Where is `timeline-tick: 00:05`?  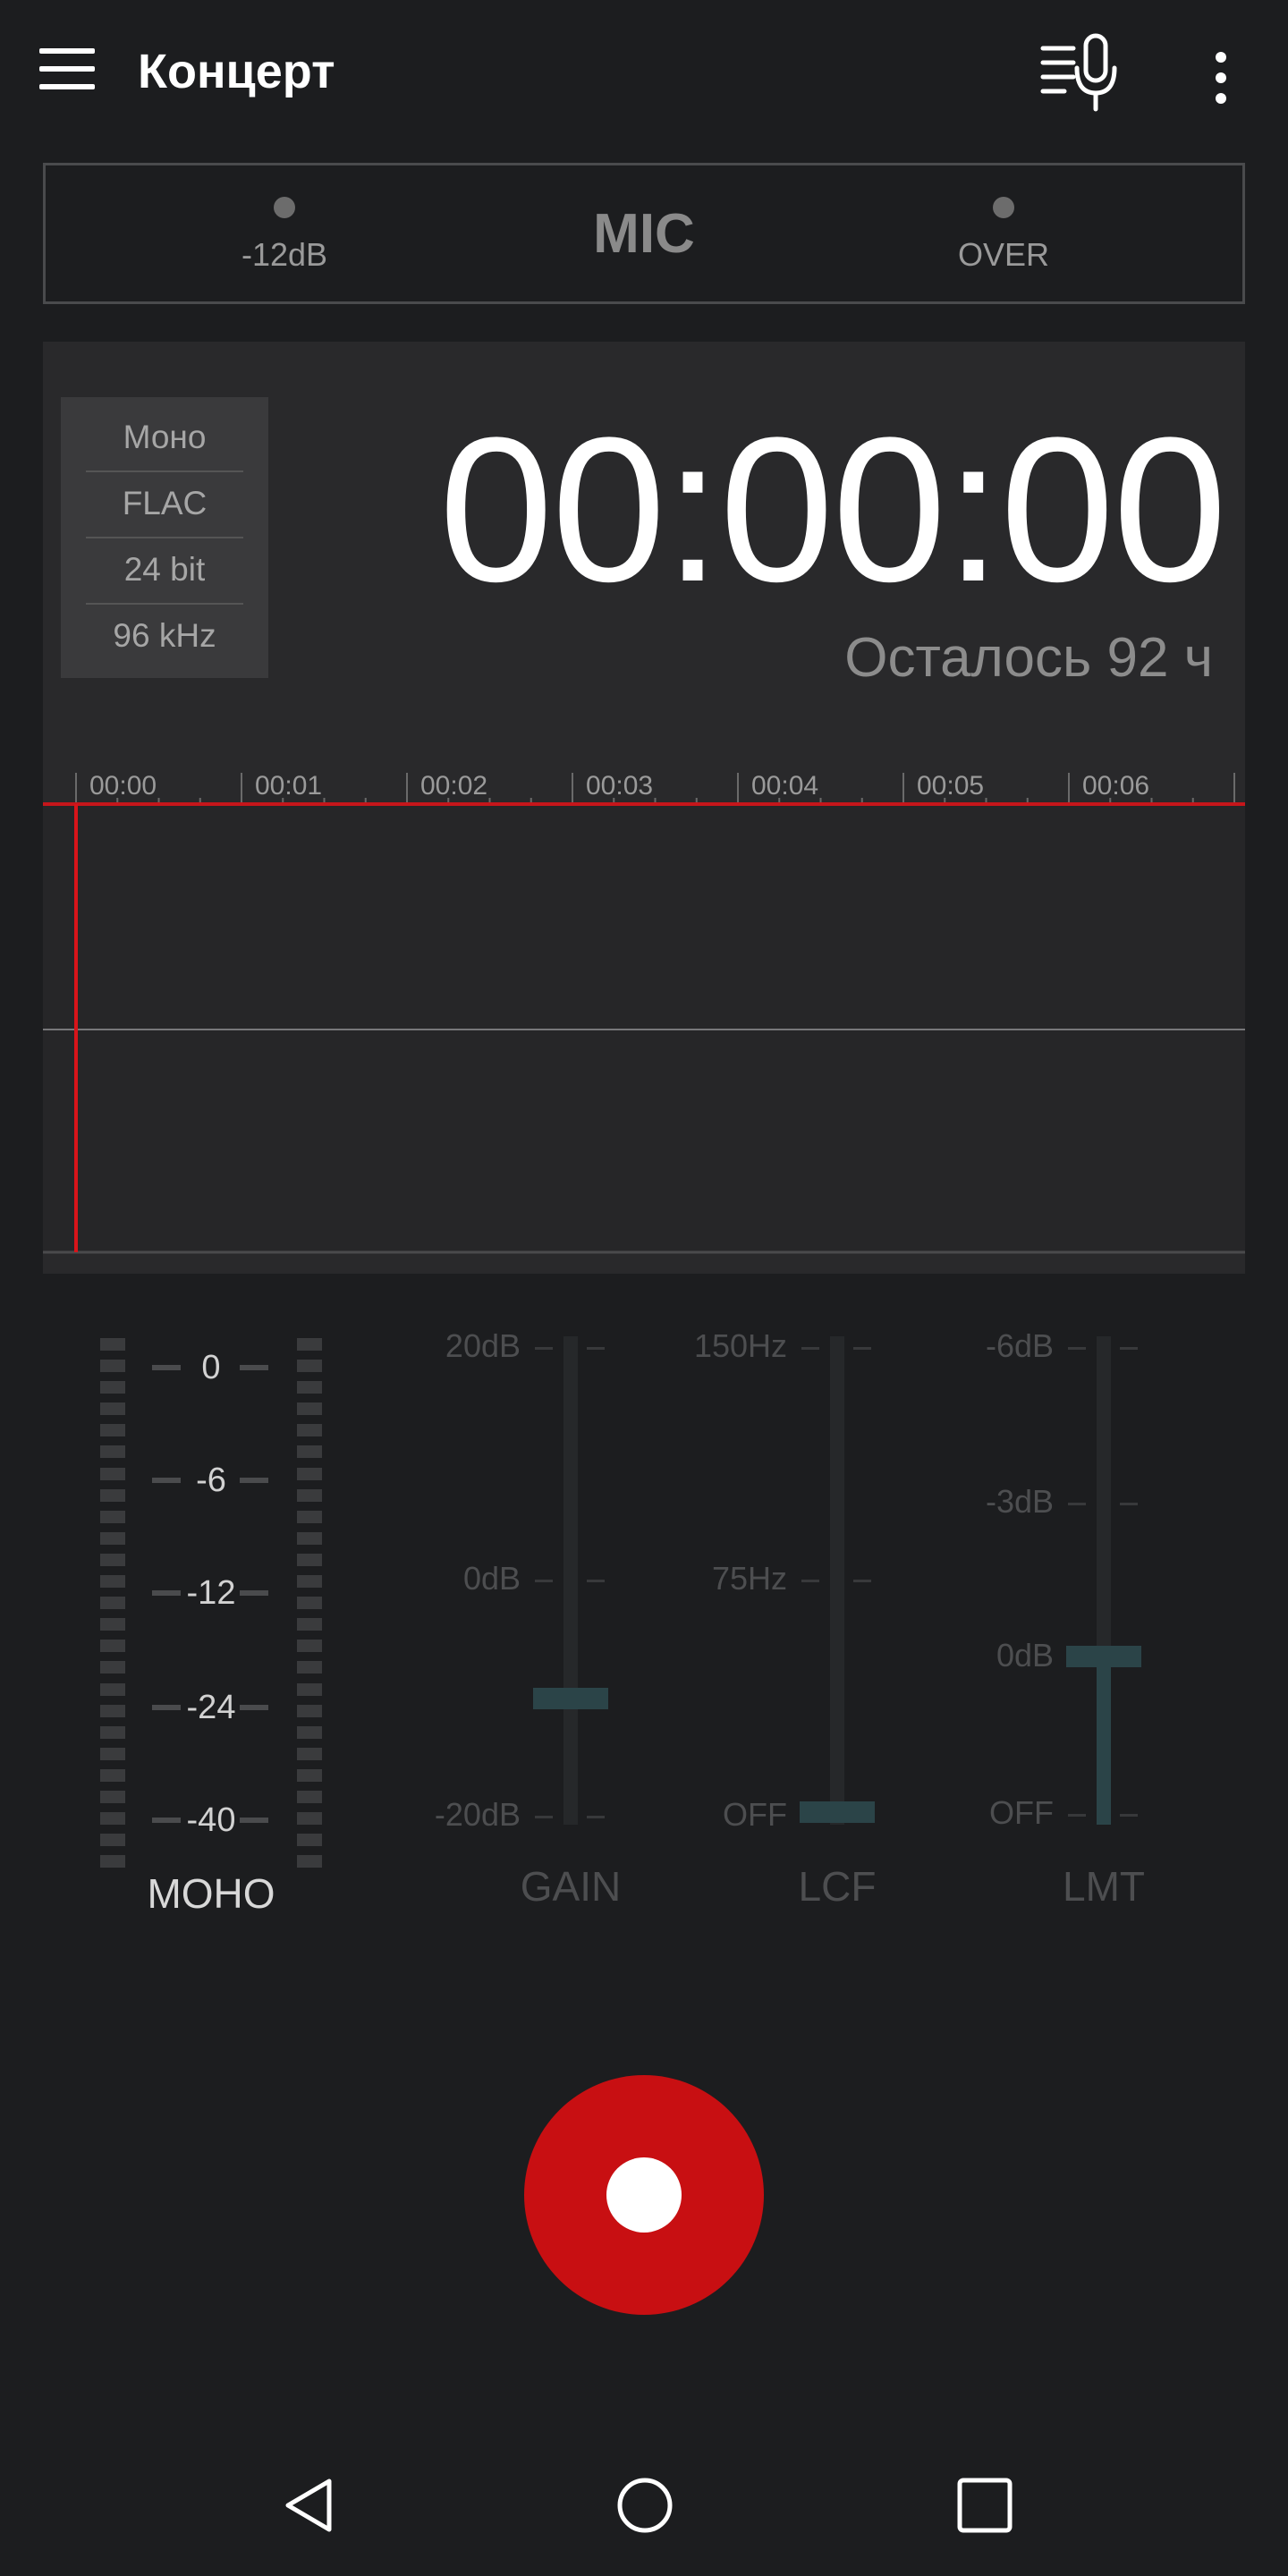 timeline-tick: 00:05 is located at coordinates (951, 786).